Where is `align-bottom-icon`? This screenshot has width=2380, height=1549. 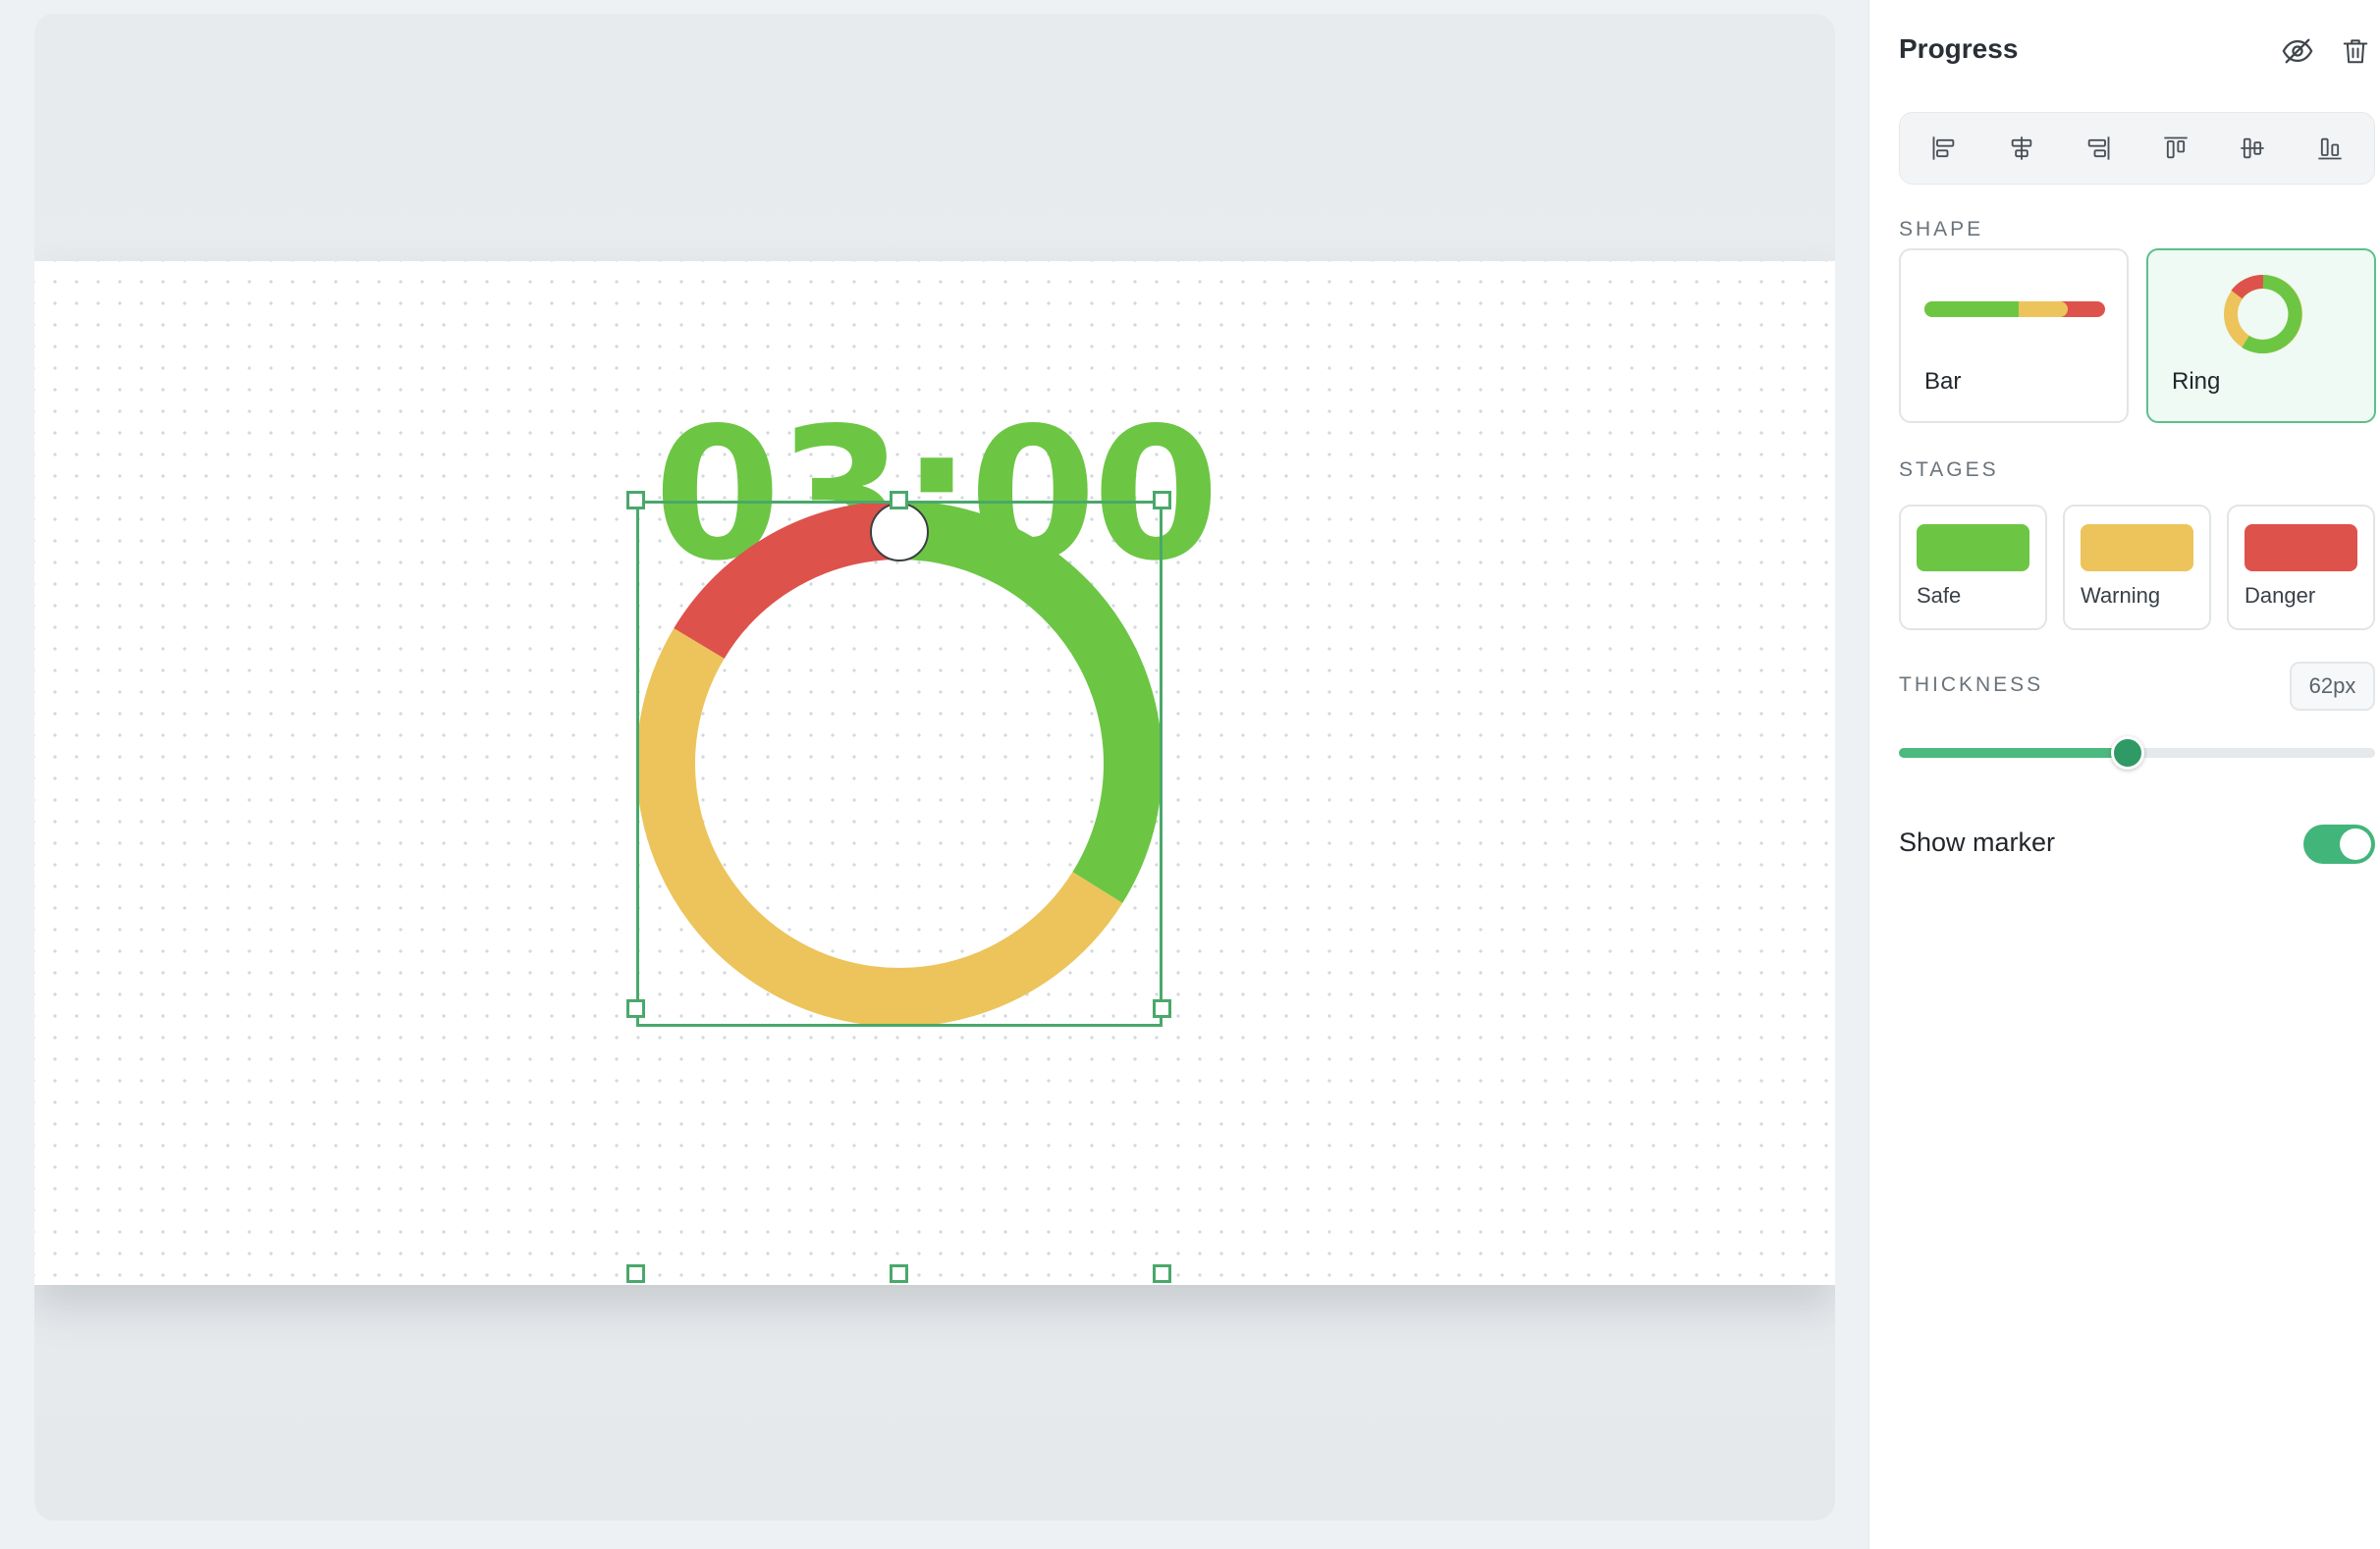 align-bottom-icon is located at coordinates (2329, 148).